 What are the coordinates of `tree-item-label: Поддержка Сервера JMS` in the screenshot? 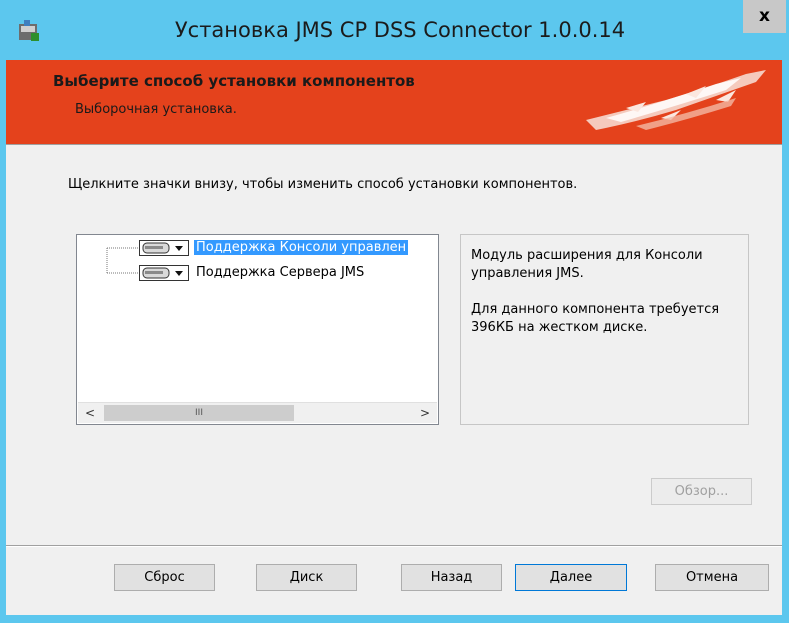 It's located at (280, 272).